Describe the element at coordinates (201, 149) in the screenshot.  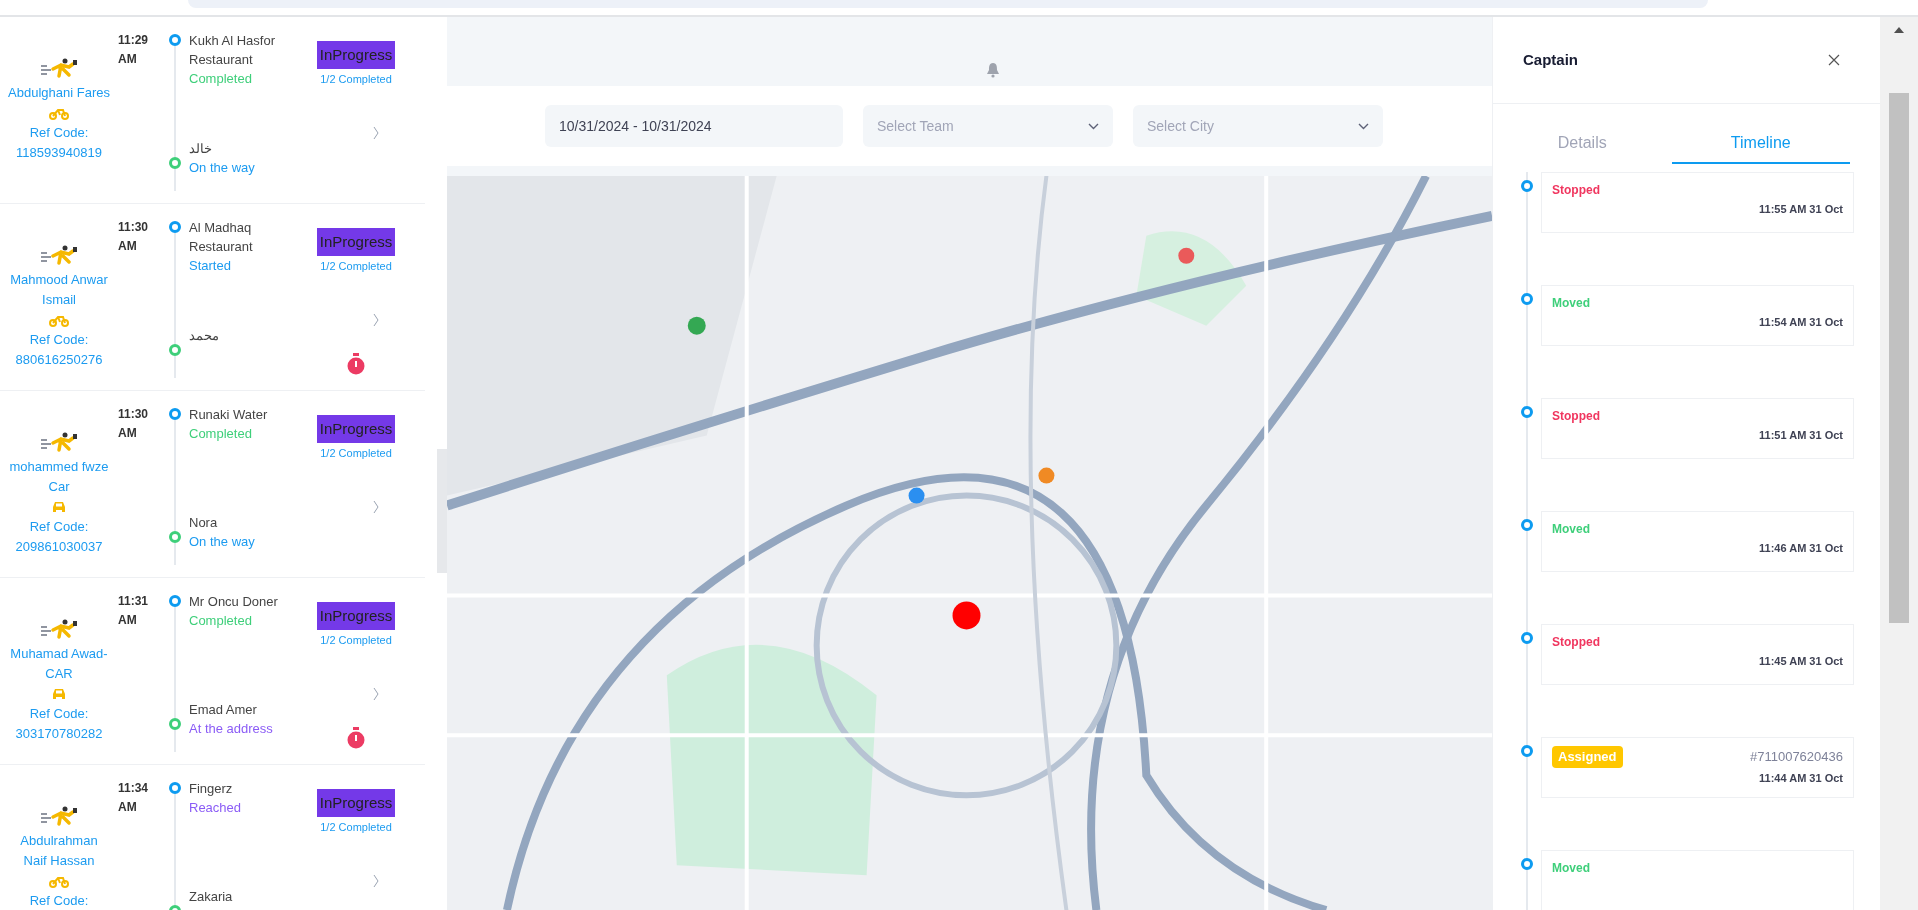
I see `dropoff-name: خالد` at that location.